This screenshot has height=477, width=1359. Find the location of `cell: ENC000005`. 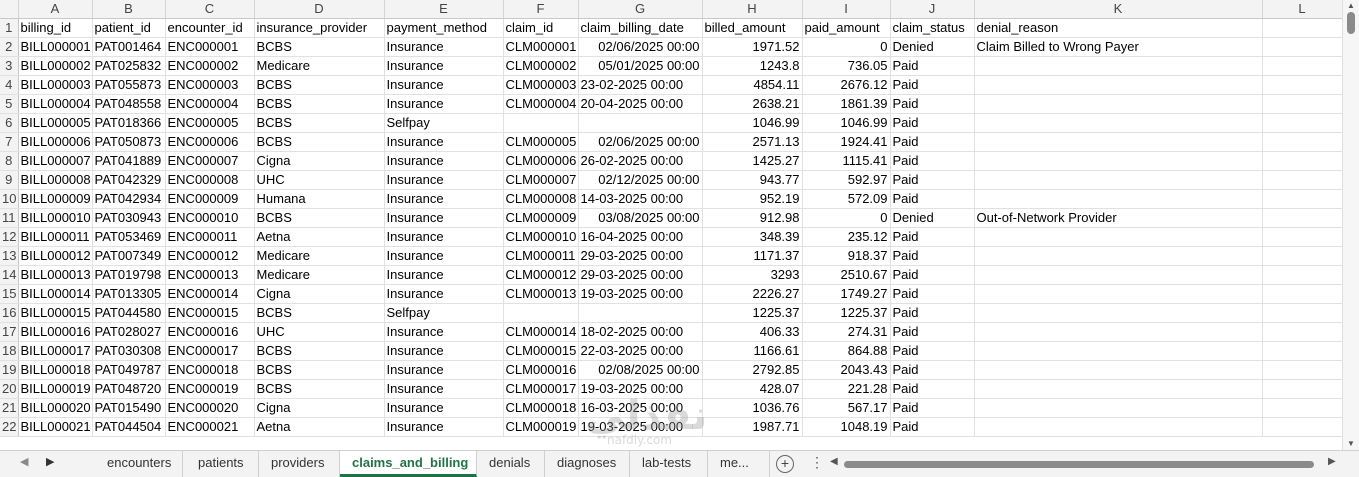

cell: ENC000005 is located at coordinates (210, 123).